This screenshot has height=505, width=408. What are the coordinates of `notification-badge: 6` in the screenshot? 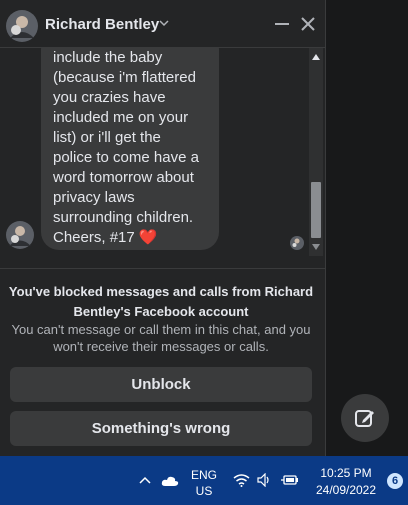 It's located at (395, 481).